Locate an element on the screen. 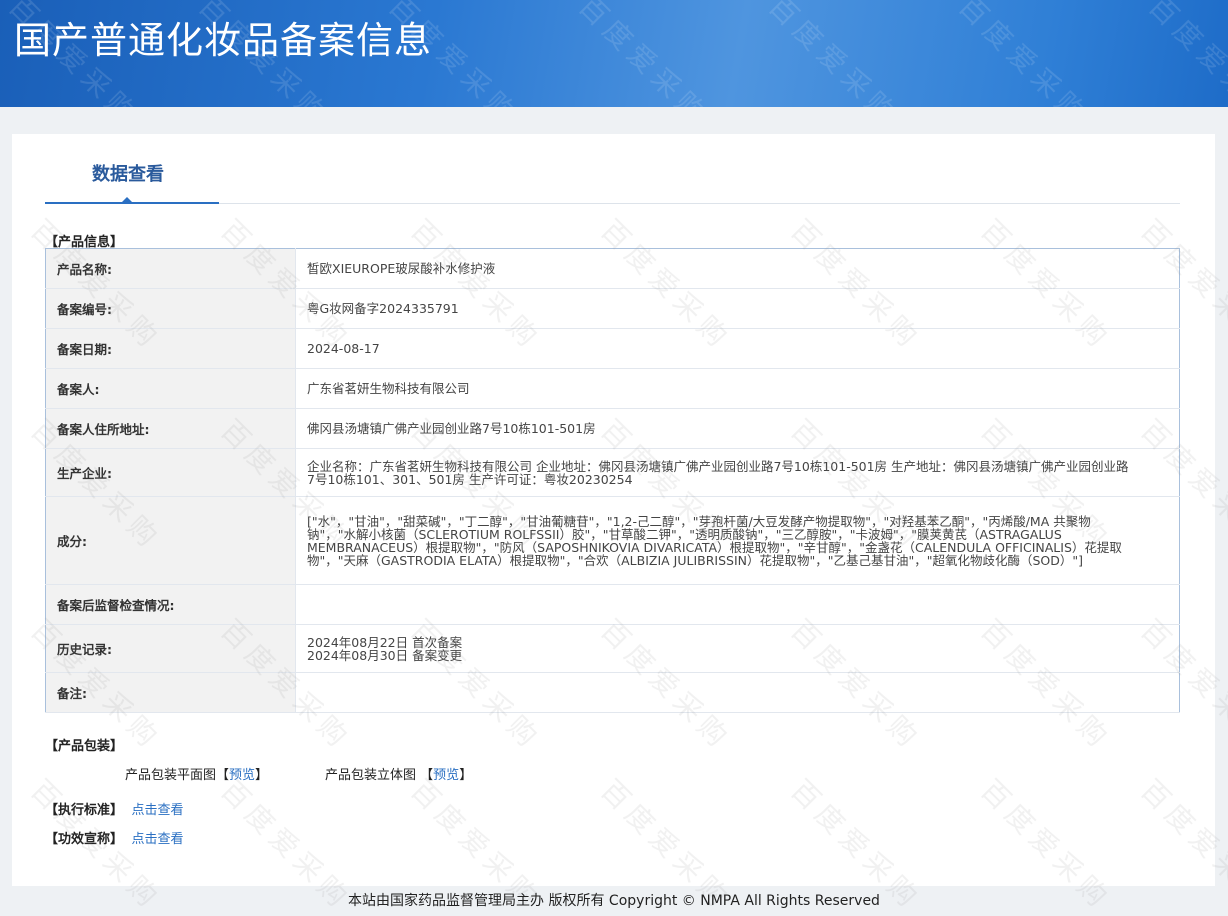 This screenshot has width=1228, height=916. field-key: 备案编号: is located at coordinates (170, 308).